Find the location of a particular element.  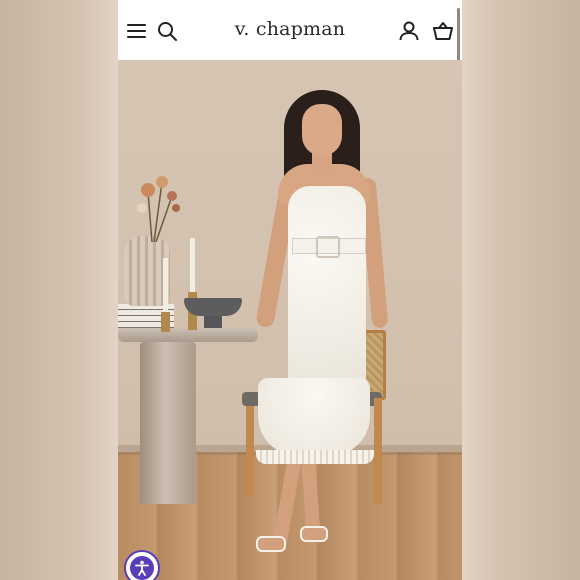

site-header: v. chapman is located at coordinates (290, 63).